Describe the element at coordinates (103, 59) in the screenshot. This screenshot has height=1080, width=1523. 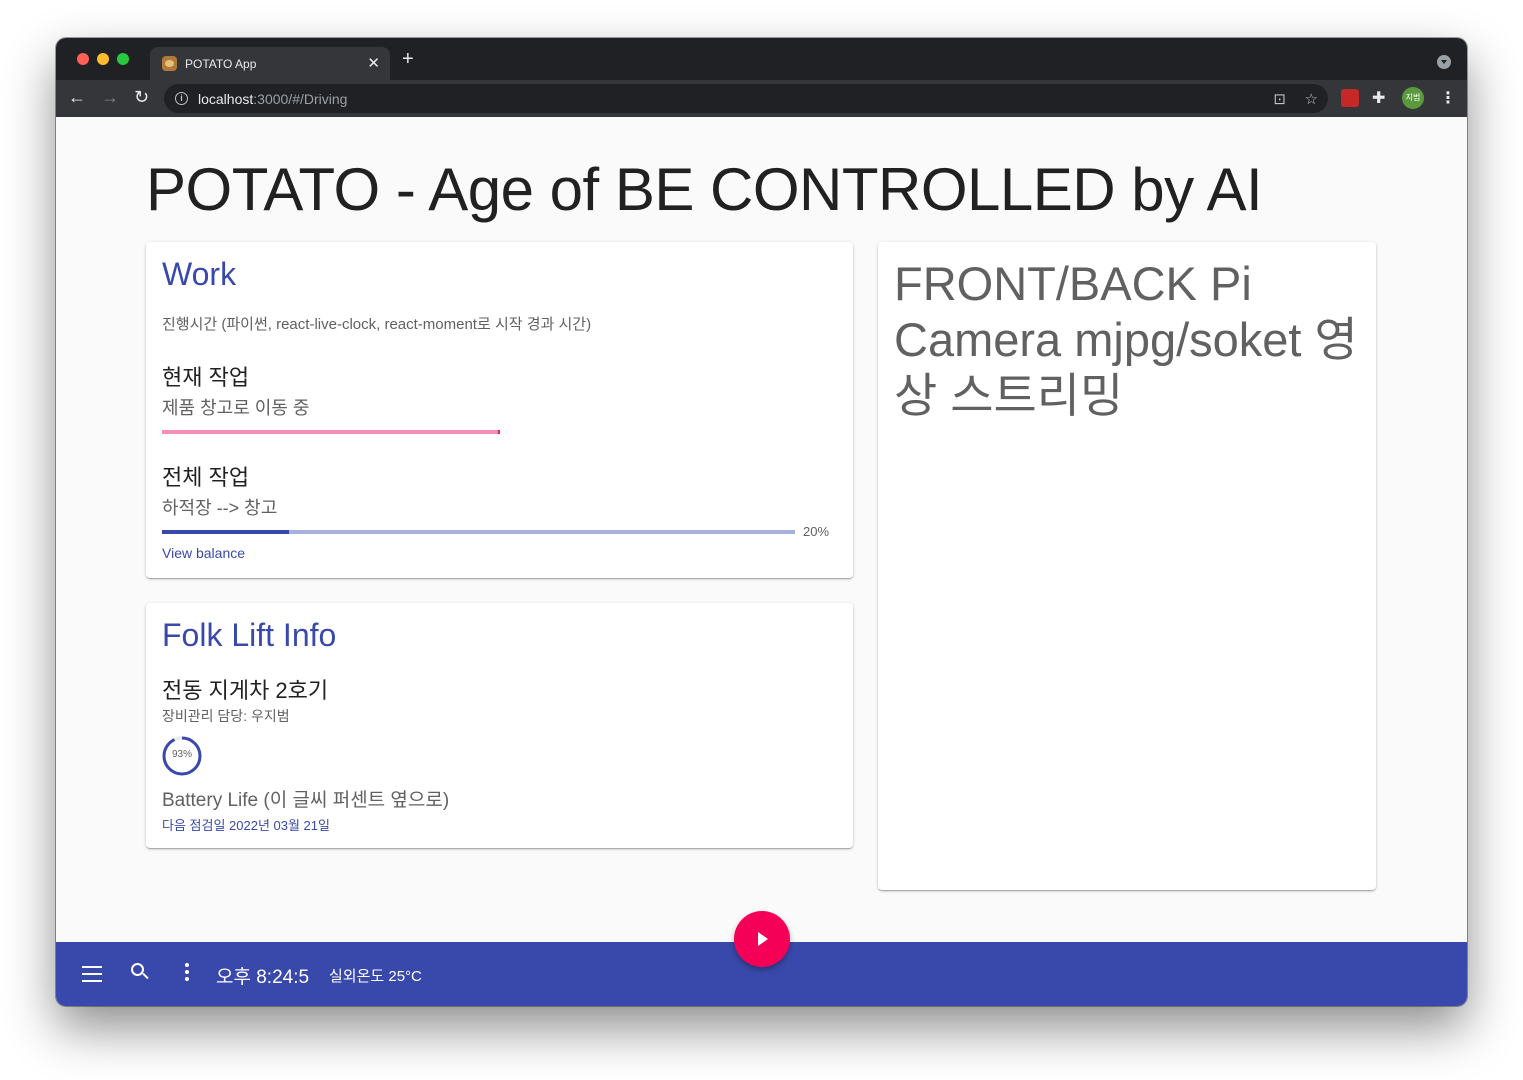
I see `minimize-window-button` at that location.